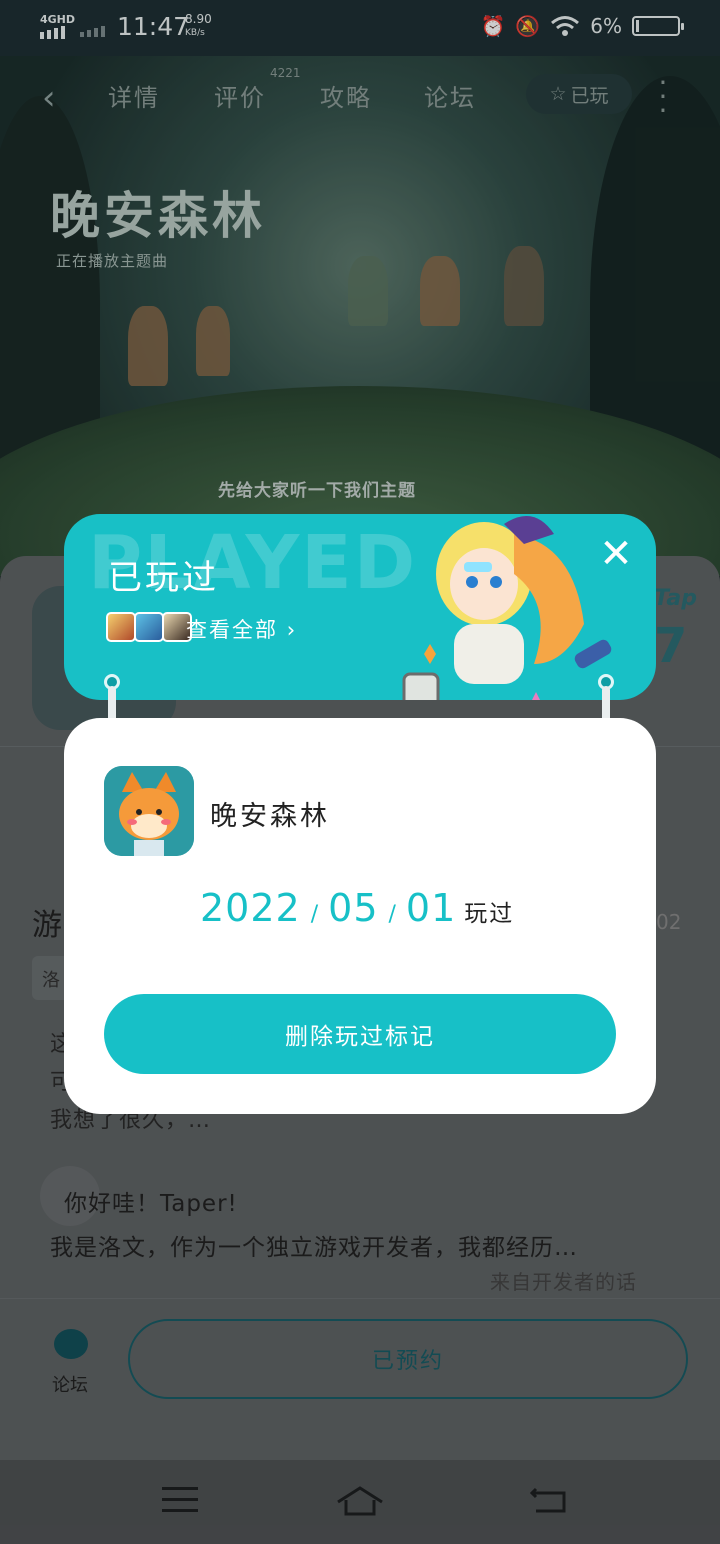 The height and width of the screenshot is (1544, 720). What do you see at coordinates (507, 608) in the screenshot?
I see `mascot-illustration` at bounding box center [507, 608].